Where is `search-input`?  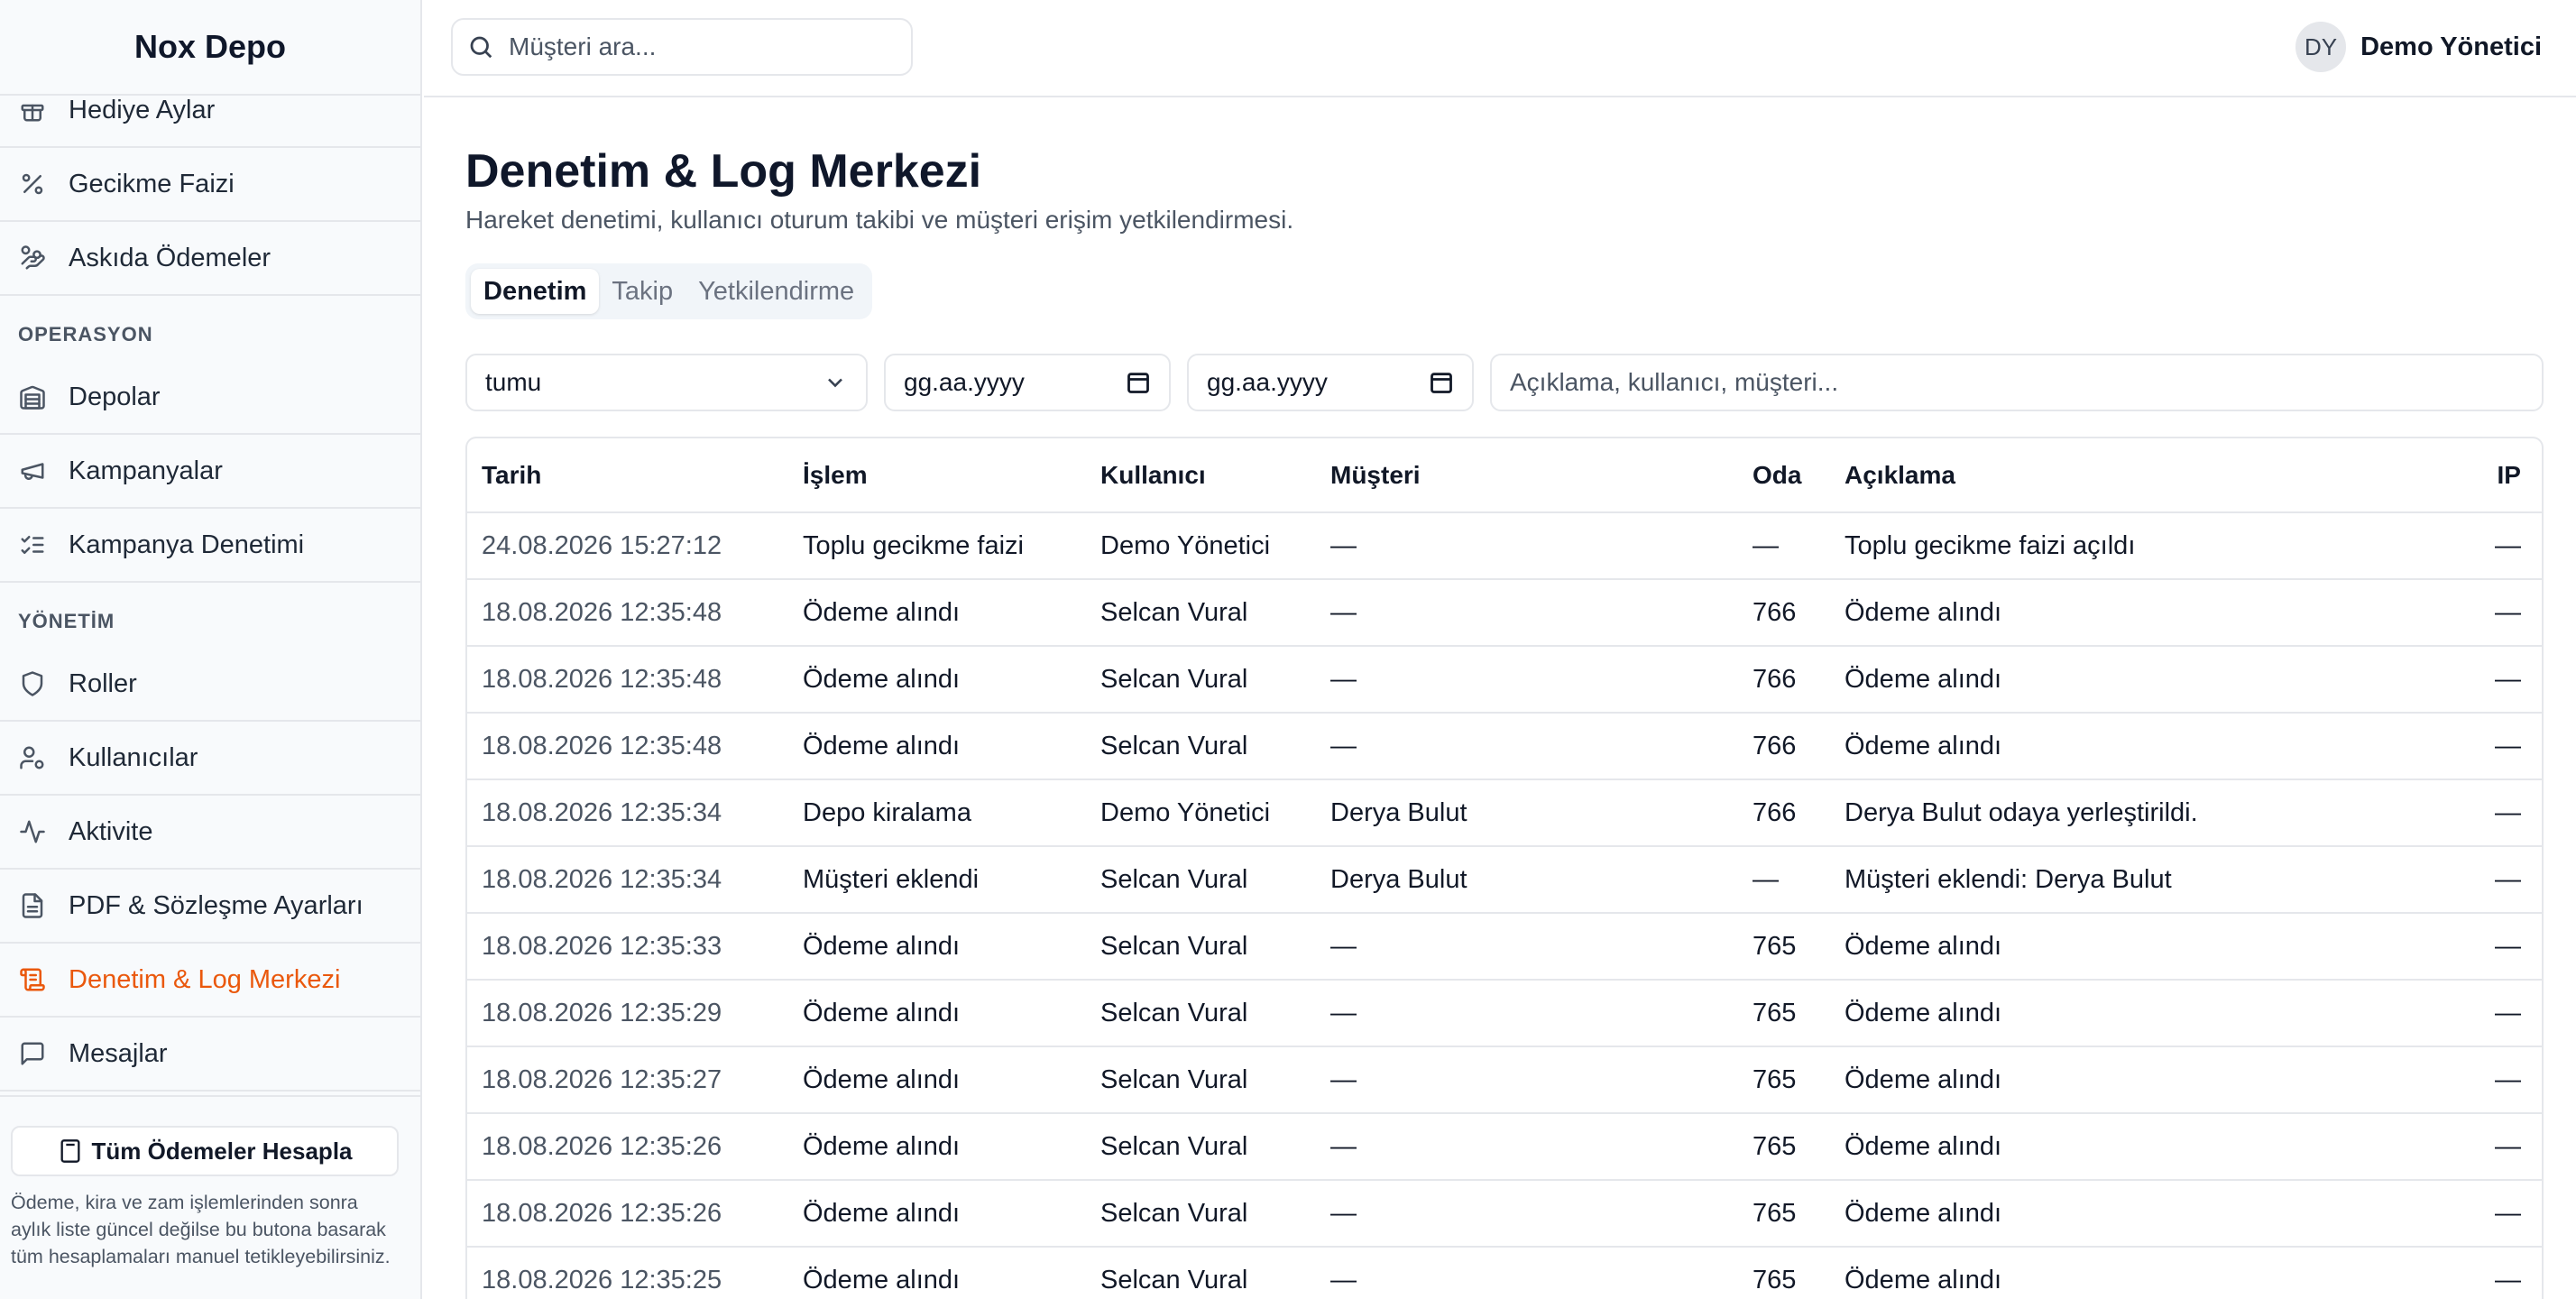
search-input is located at coordinates (698, 46).